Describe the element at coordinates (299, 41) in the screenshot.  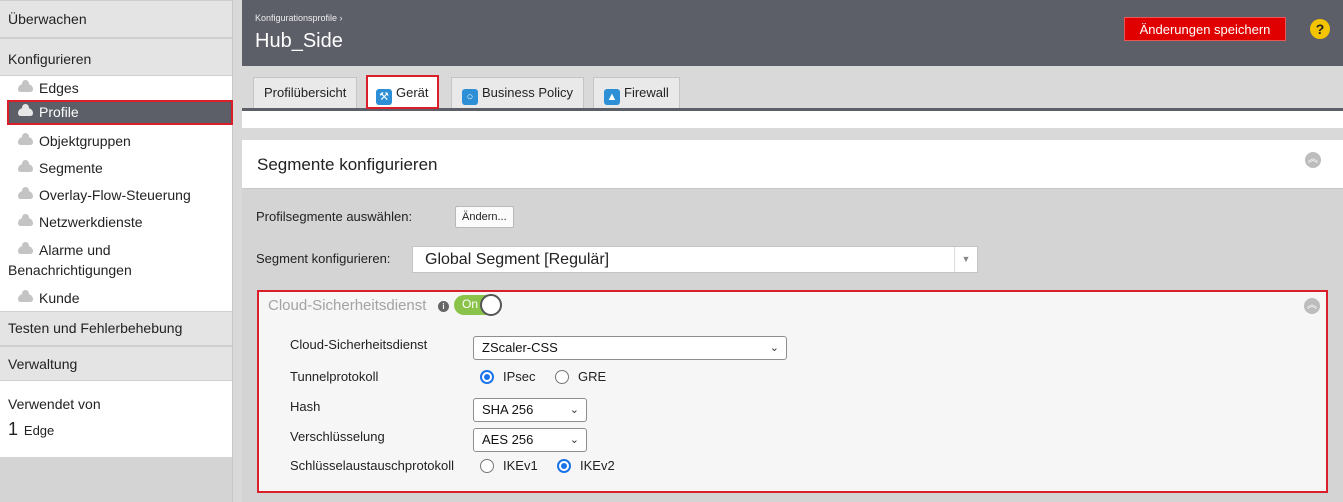
I see `page-title: Hub_Side` at that location.